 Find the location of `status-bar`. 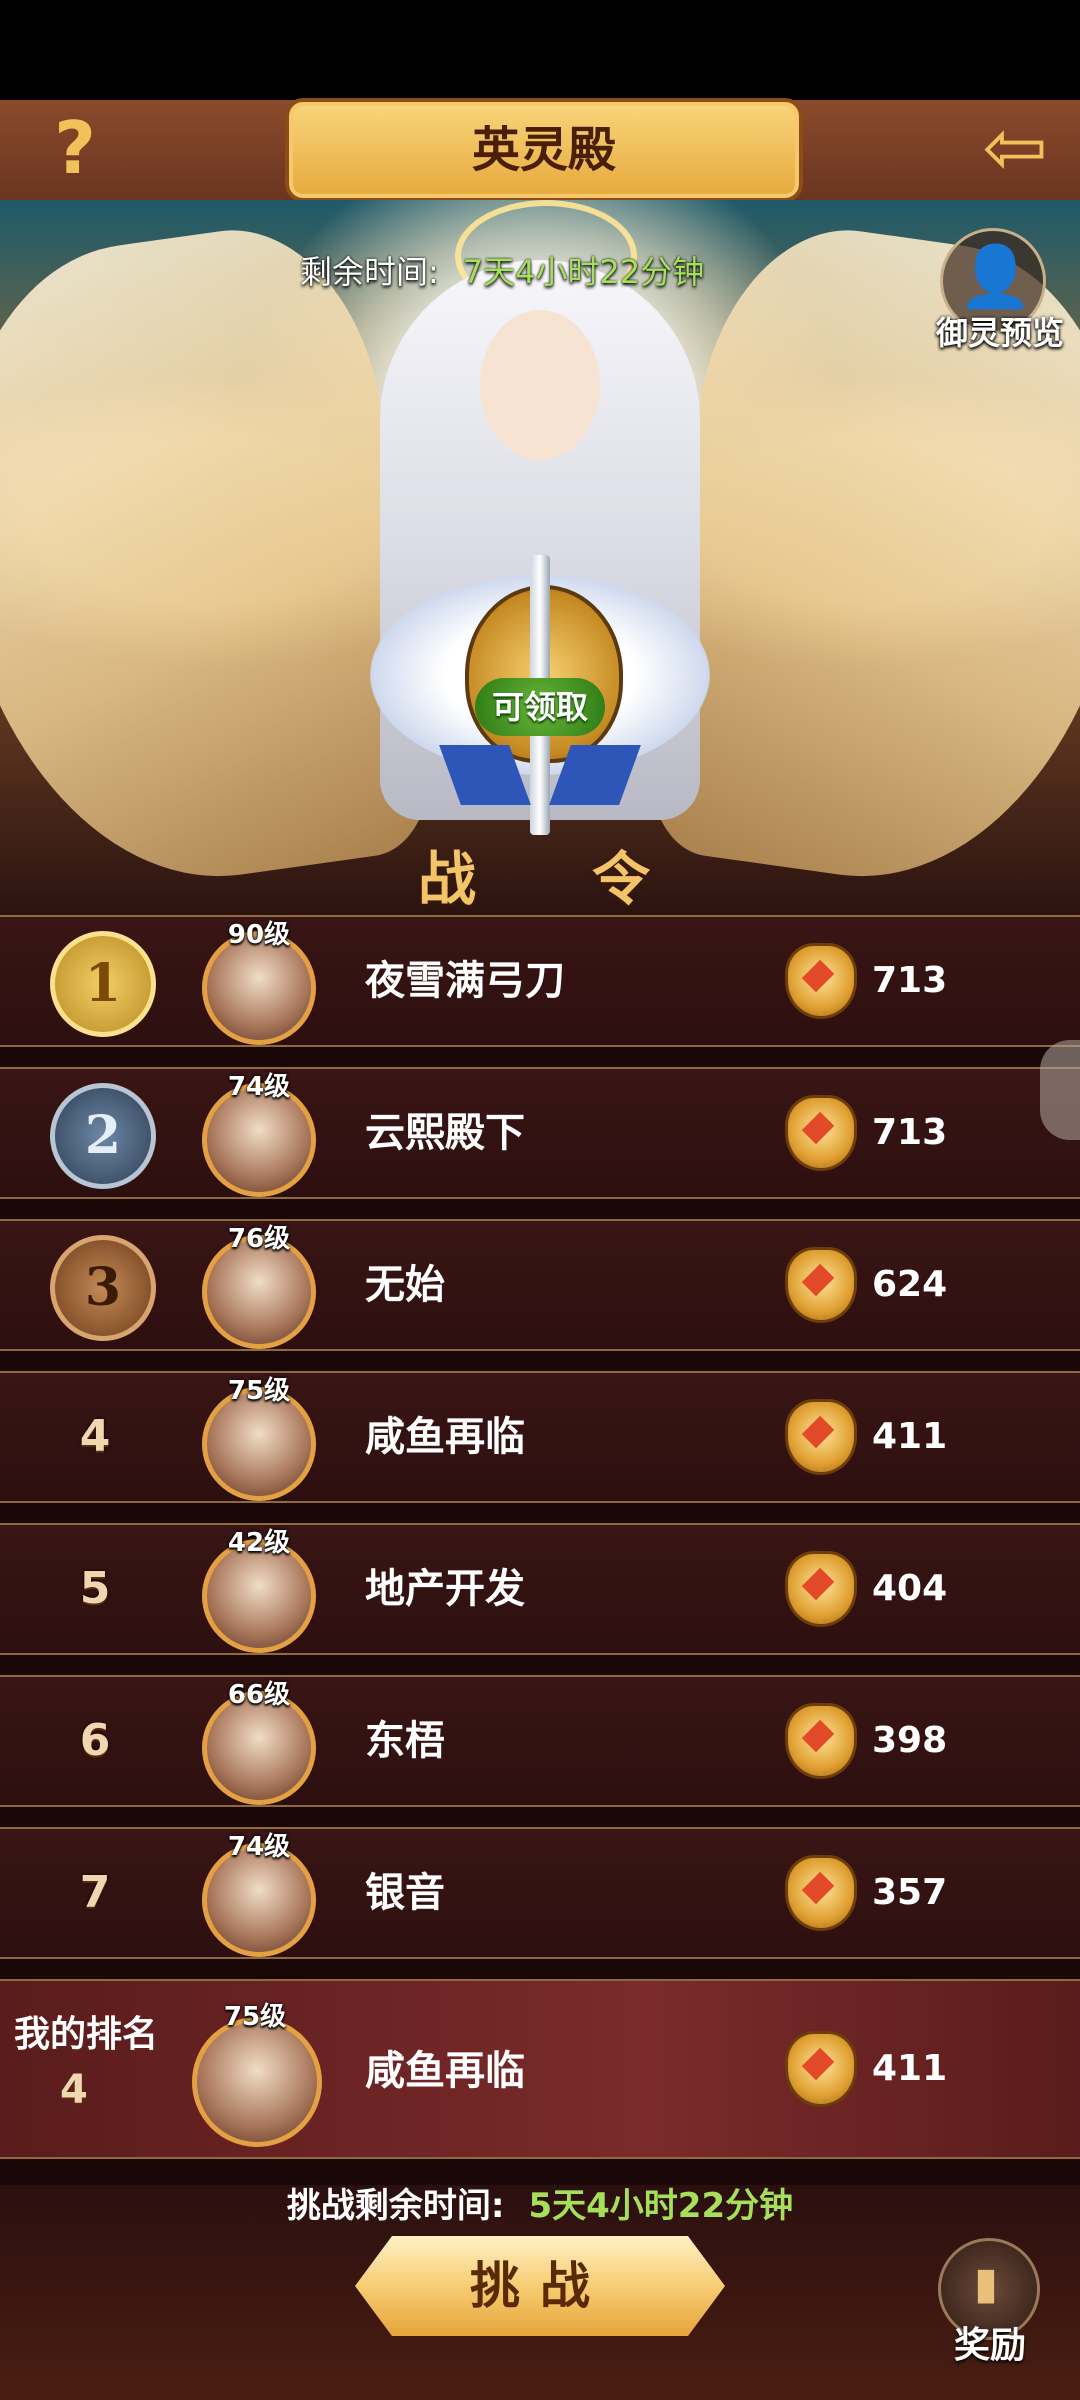

status-bar is located at coordinates (540, 50).